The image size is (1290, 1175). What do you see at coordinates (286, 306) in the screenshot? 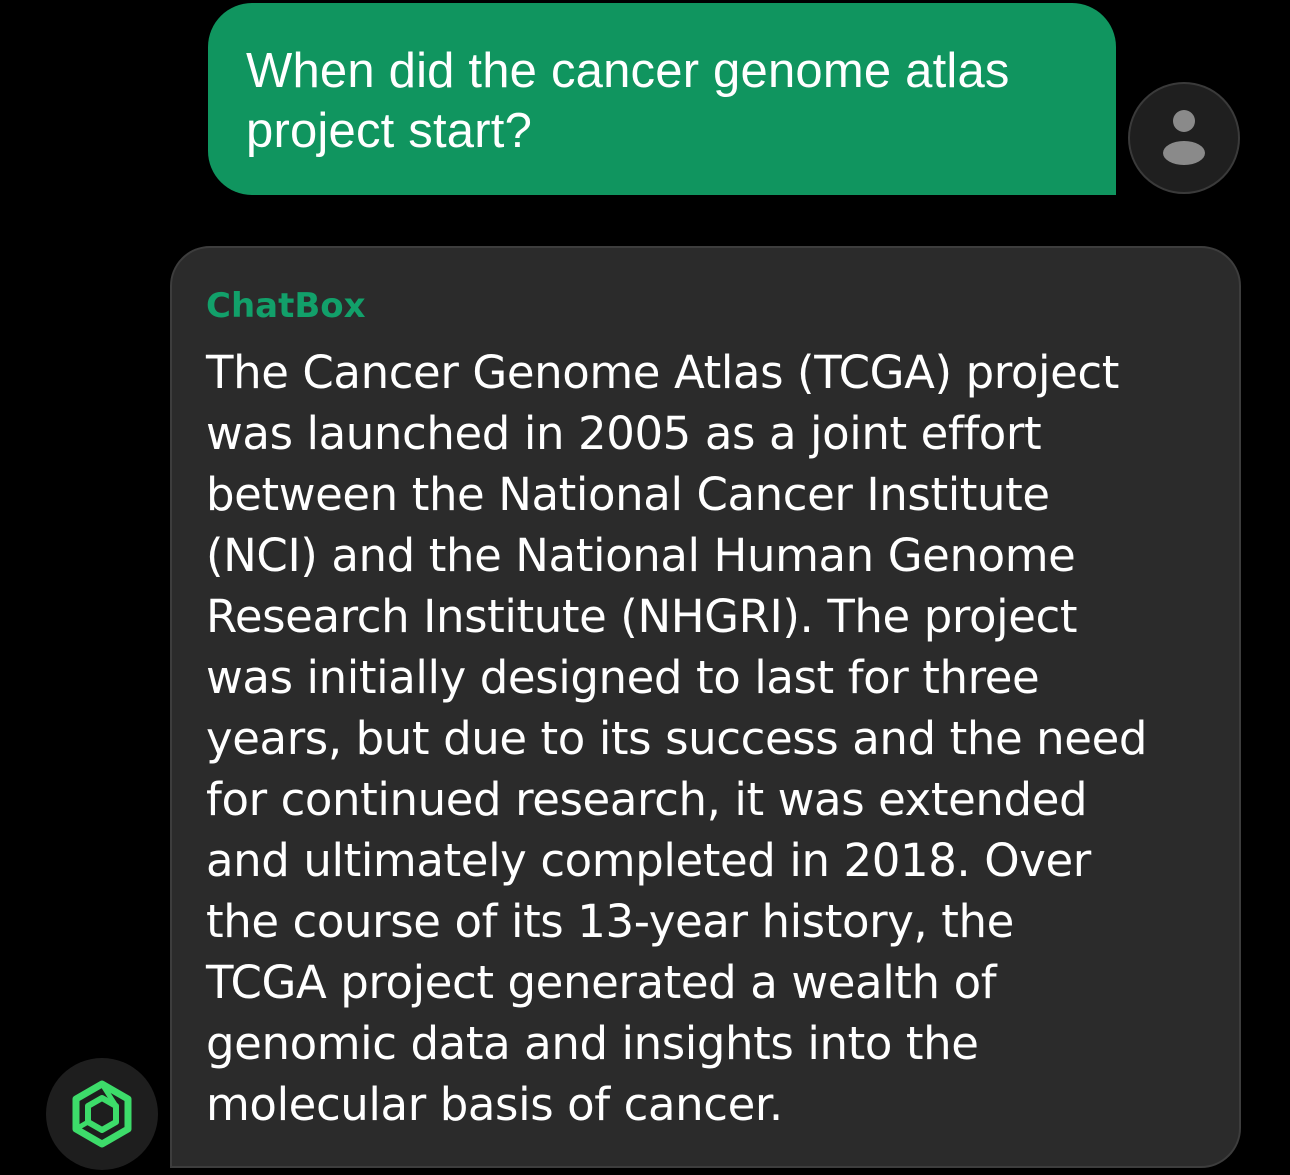
I see `bot-sender-name: ChatBox` at bounding box center [286, 306].